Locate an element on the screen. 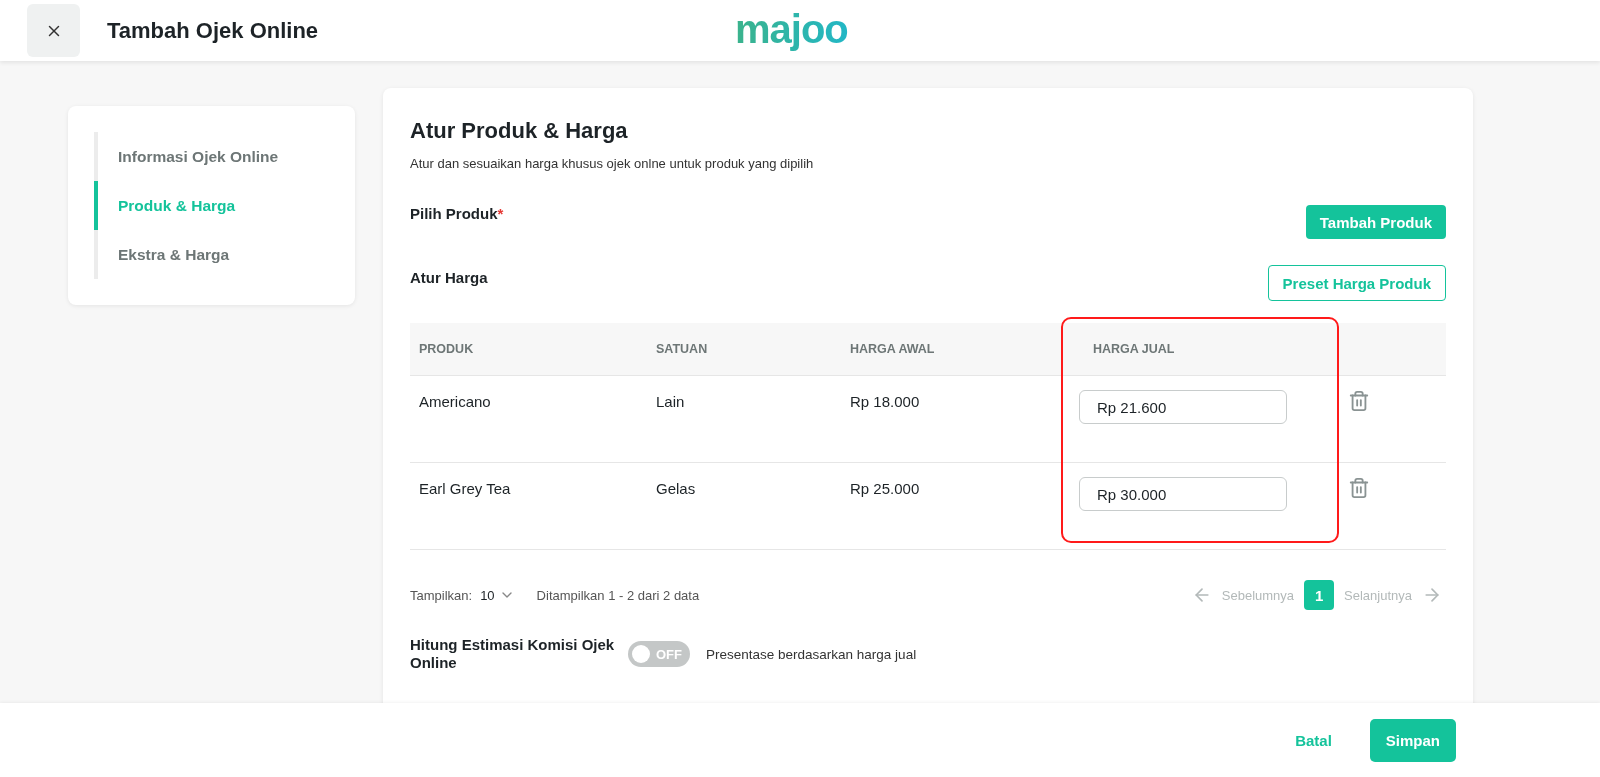 The height and width of the screenshot is (777, 1600). commission-description: Presentase berdasarkan harga jual is located at coordinates (811, 654).